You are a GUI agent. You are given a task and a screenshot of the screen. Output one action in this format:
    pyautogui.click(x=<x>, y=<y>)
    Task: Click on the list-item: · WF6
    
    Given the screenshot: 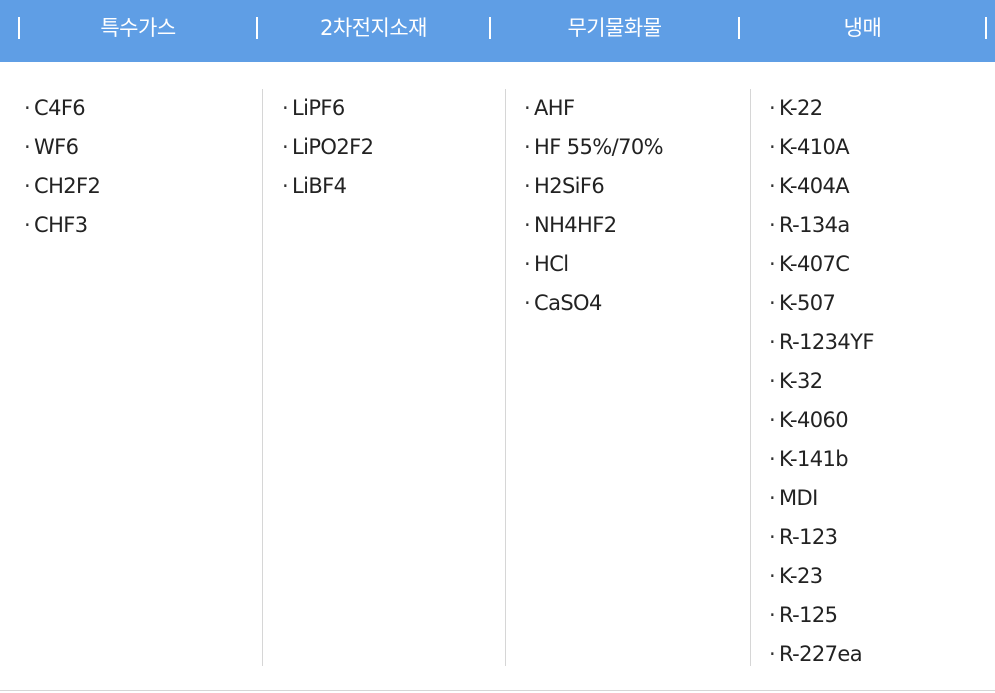 What is the action you would take?
    pyautogui.click(x=62, y=147)
    